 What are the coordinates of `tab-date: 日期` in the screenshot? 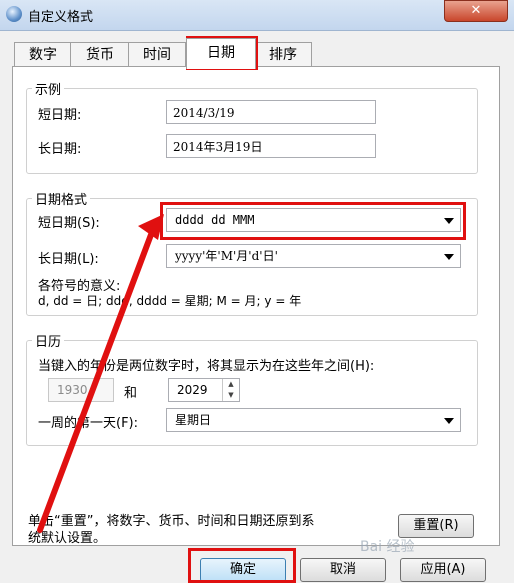 It's located at (221, 53).